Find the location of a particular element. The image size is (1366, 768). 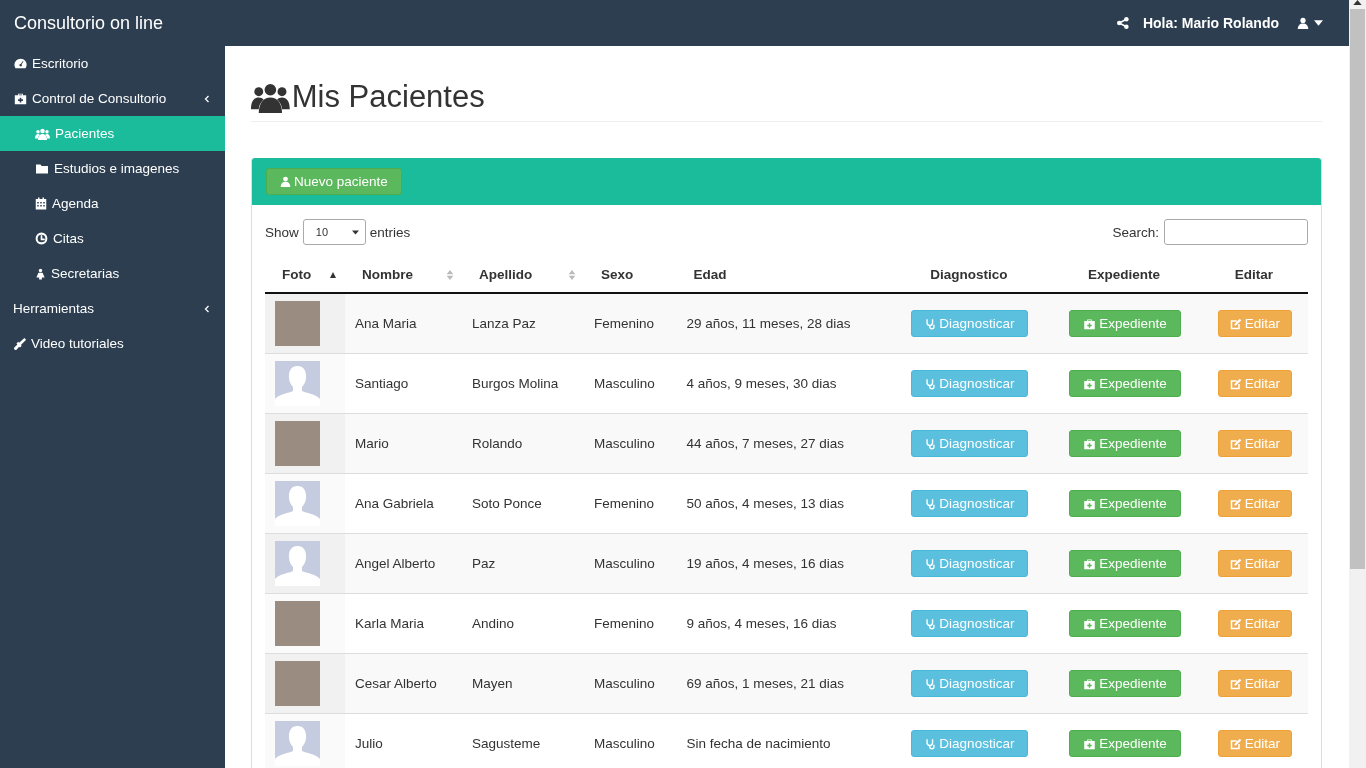

table-cell: Femenino is located at coordinates (630, 323).